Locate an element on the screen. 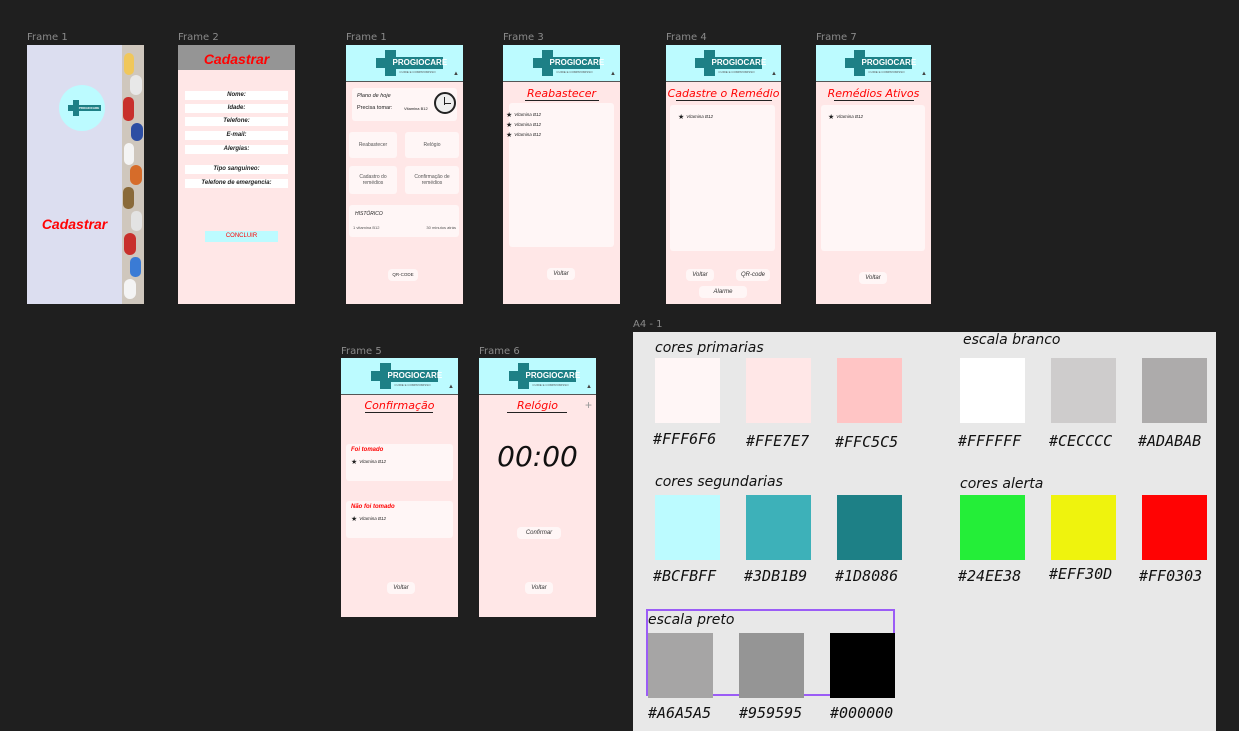 This screenshot has width=1239, height=731. frame-label: Frame 3 is located at coordinates (523, 37).